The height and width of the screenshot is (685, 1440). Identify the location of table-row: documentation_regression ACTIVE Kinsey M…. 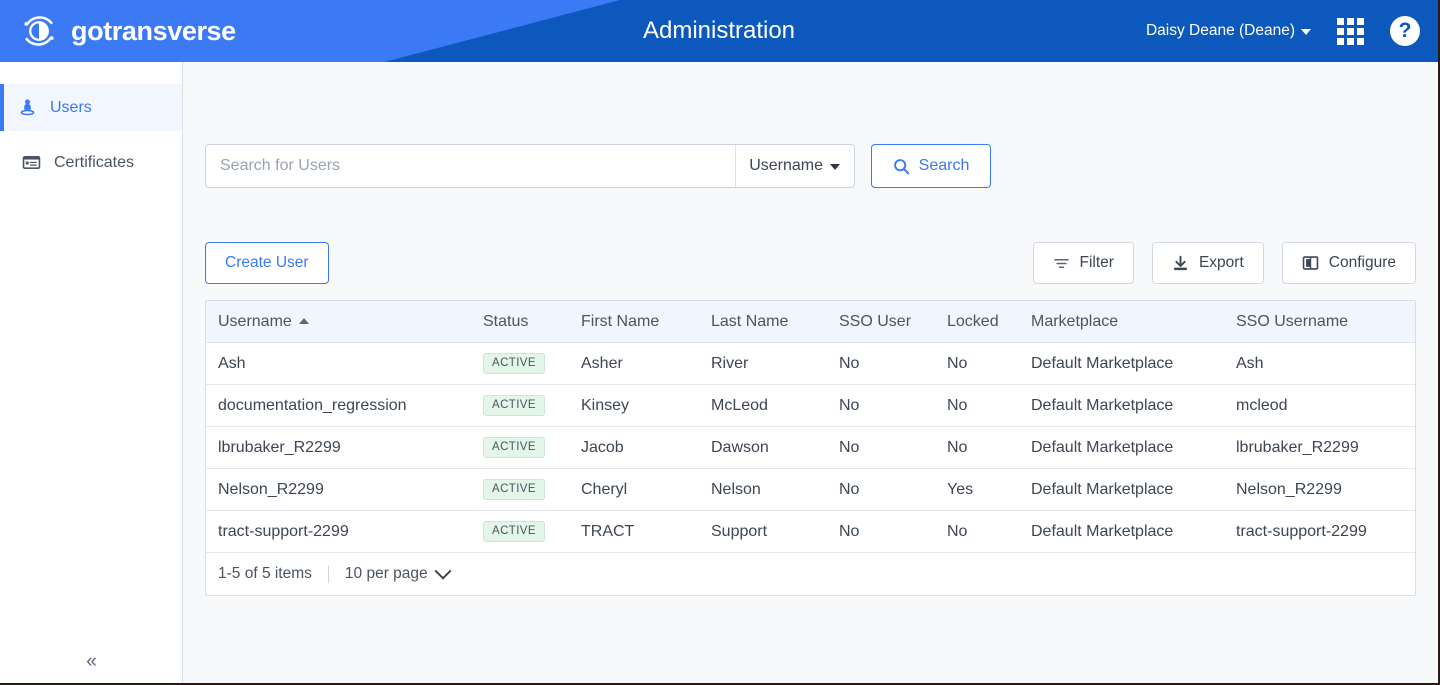
(810, 405).